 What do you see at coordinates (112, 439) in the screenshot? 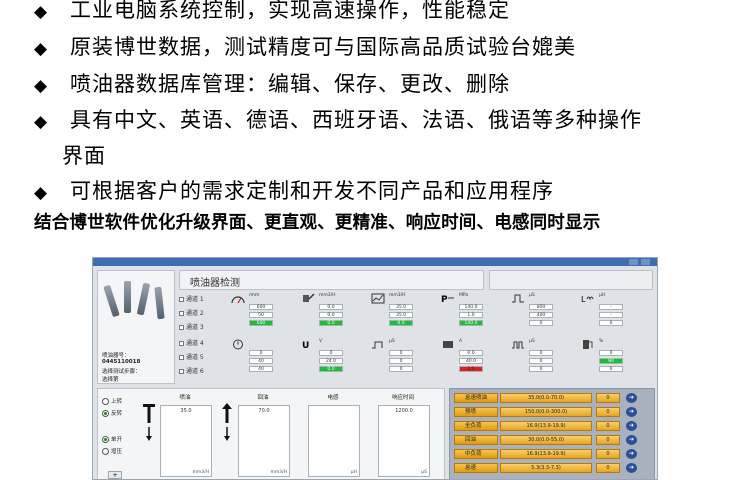
I see `radio-single: 单开` at bounding box center [112, 439].